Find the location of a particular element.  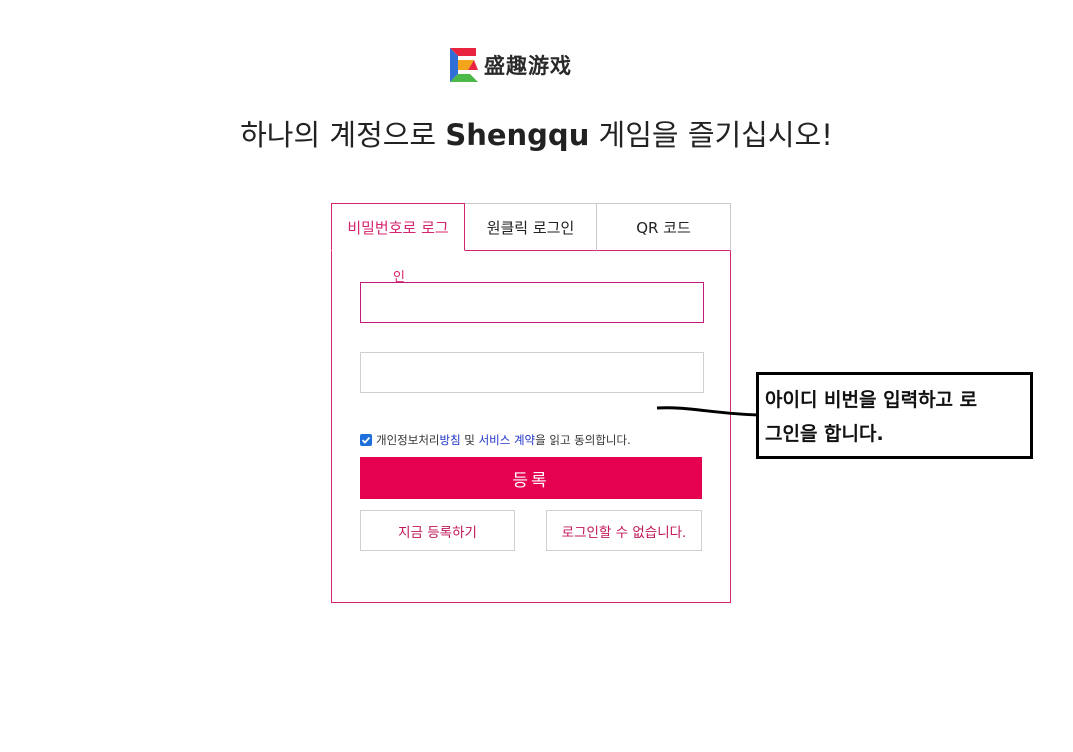

headline-suffix: 게임을 즐기십시오! is located at coordinates (711, 135).